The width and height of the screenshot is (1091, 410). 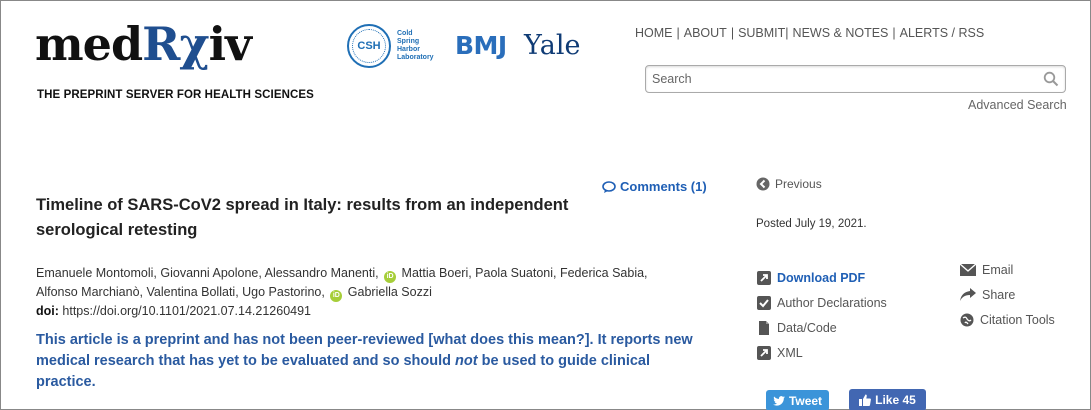 What do you see at coordinates (764, 302) in the screenshot?
I see `checkbox-icon` at bounding box center [764, 302].